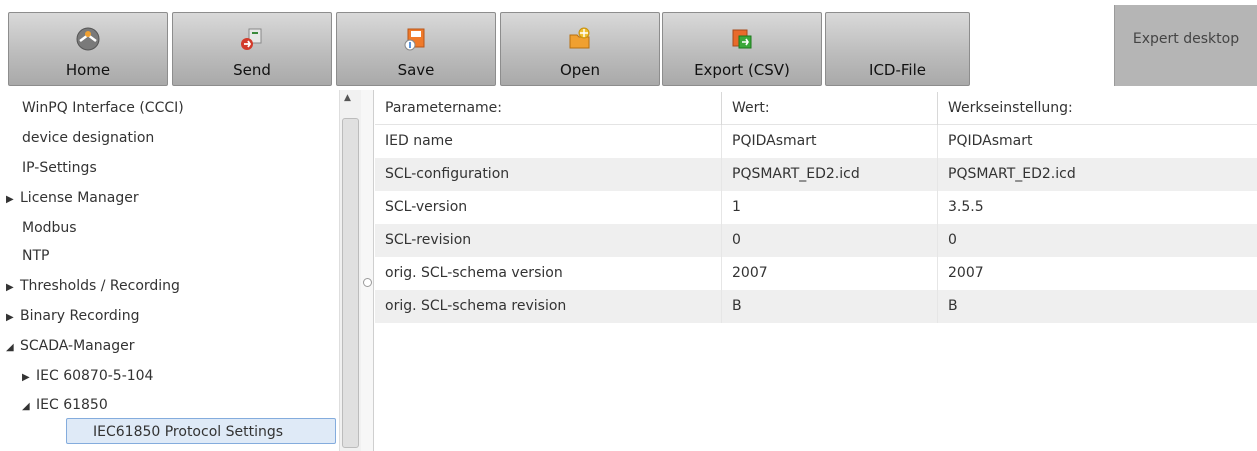 The image size is (1257, 451). Describe the element at coordinates (428, 240) in the screenshot. I see `cell-parametername: SCL-revision` at that location.